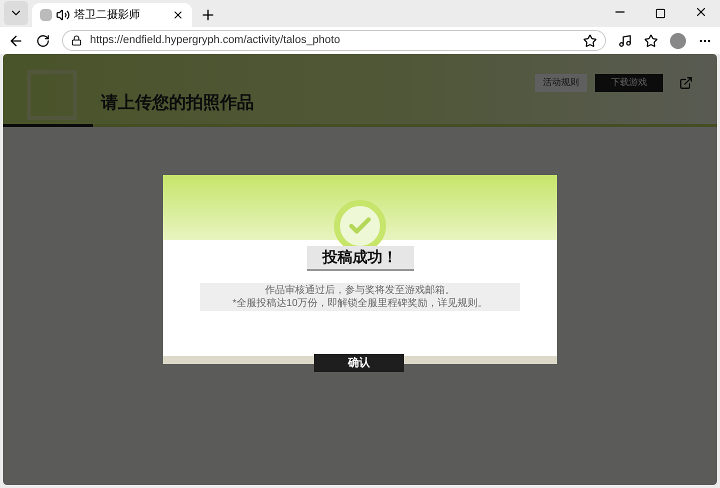 This screenshot has height=488, width=720. I want to click on close-tab-icon, so click(178, 15).